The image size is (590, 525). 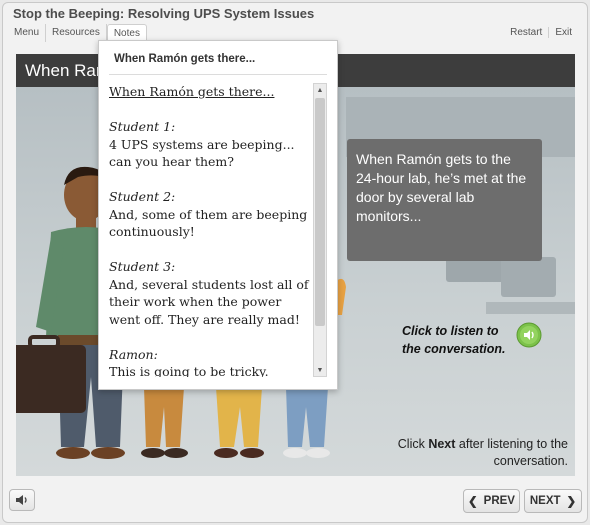 I want to click on exit-link: Exit, so click(x=563, y=32).